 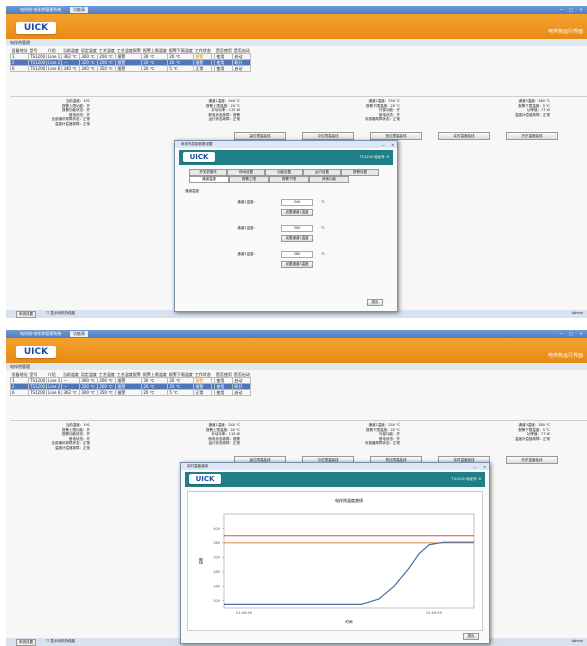 I want to click on settings-tab: 时间设置, so click(x=246, y=172).